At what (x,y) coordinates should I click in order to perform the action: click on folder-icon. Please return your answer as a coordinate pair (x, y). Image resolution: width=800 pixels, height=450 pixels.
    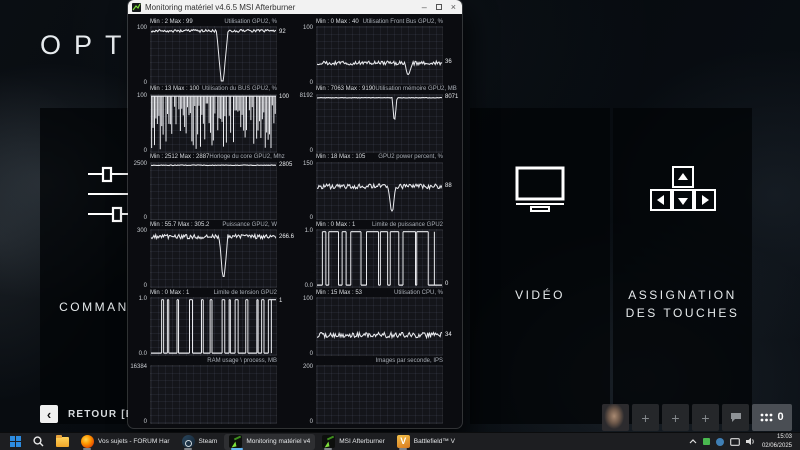
    Looking at the image, I should click on (62, 440).